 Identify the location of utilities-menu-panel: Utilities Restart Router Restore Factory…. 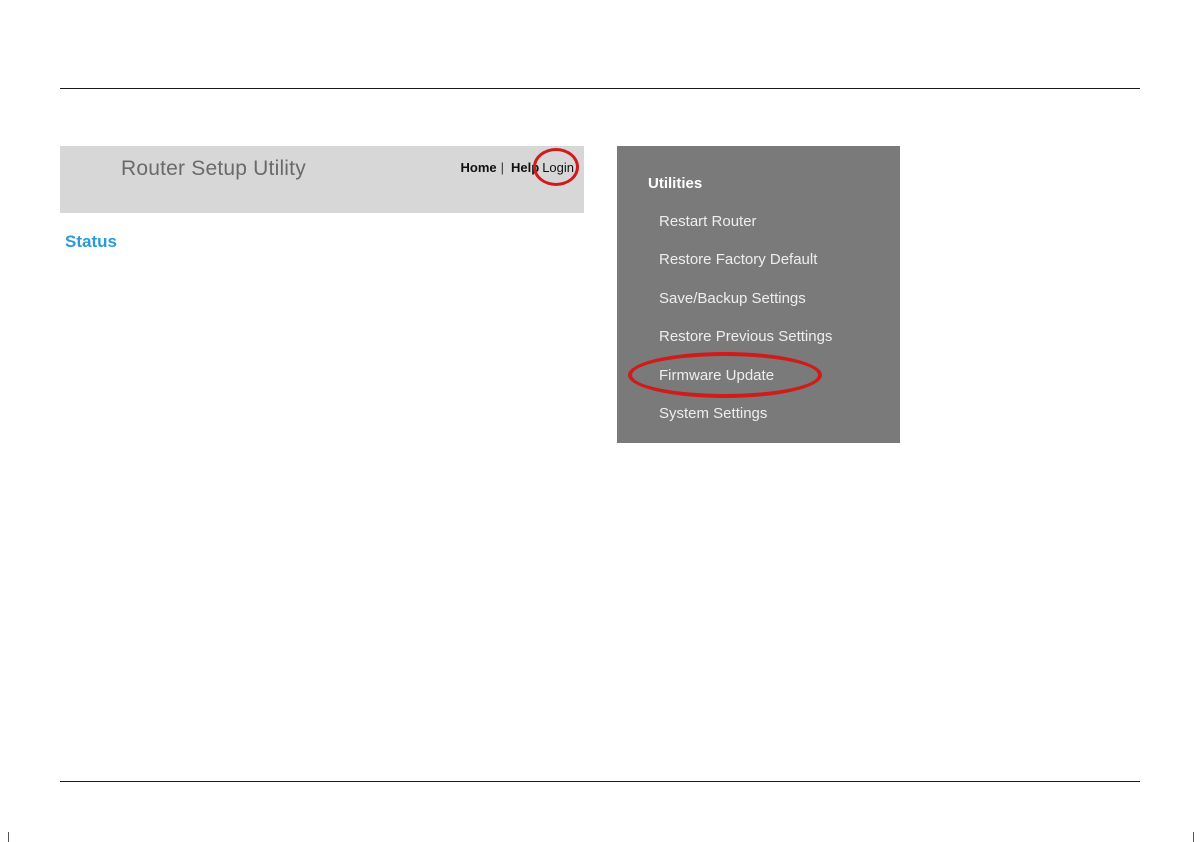
(758, 294).